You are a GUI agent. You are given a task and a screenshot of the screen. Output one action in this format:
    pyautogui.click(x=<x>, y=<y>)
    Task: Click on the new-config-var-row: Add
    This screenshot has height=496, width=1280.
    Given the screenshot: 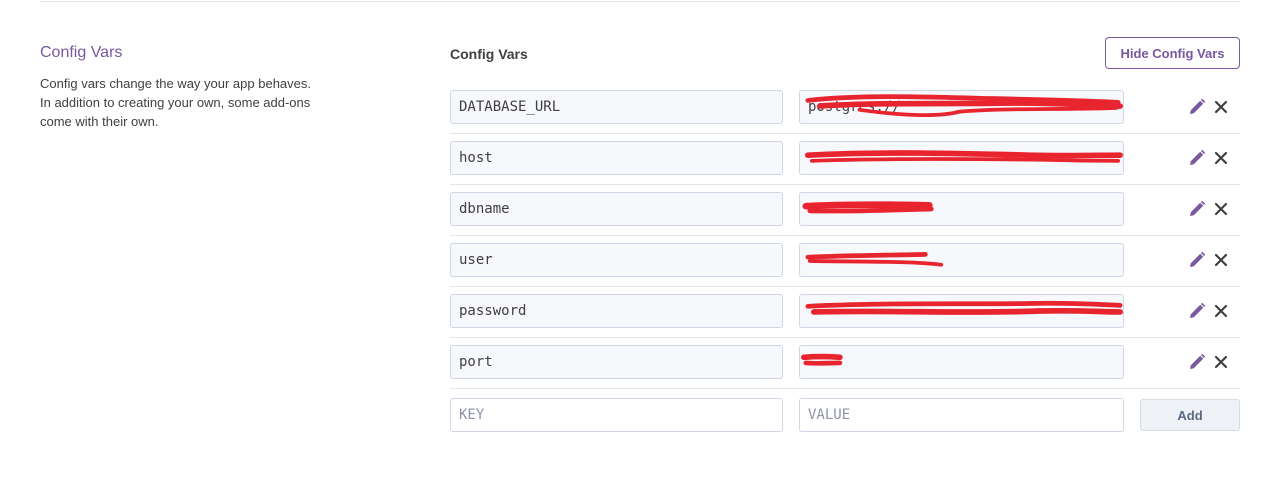 What is the action you would take?
    pyautogui.click(x=845, y=414)
    